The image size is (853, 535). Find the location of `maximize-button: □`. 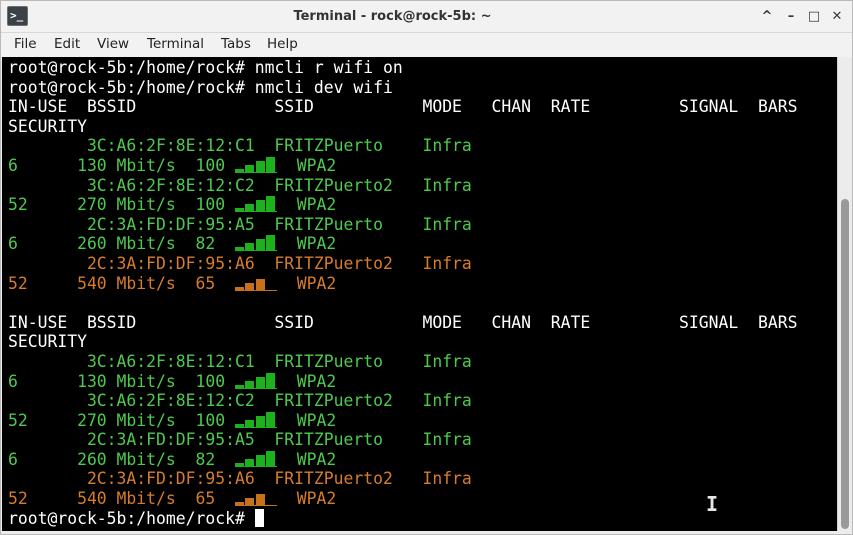

maximize-button: □ is located at coordinates (814, 17).